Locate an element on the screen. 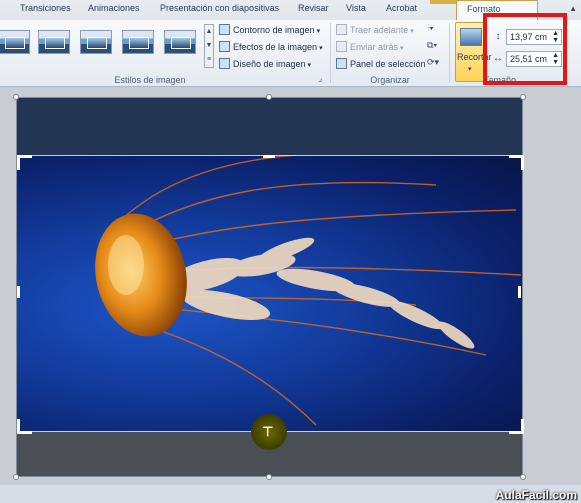 This screenshot has height=503, width=581. picture-border-label: Contorno de imagen is located at coordinates (274, 30).